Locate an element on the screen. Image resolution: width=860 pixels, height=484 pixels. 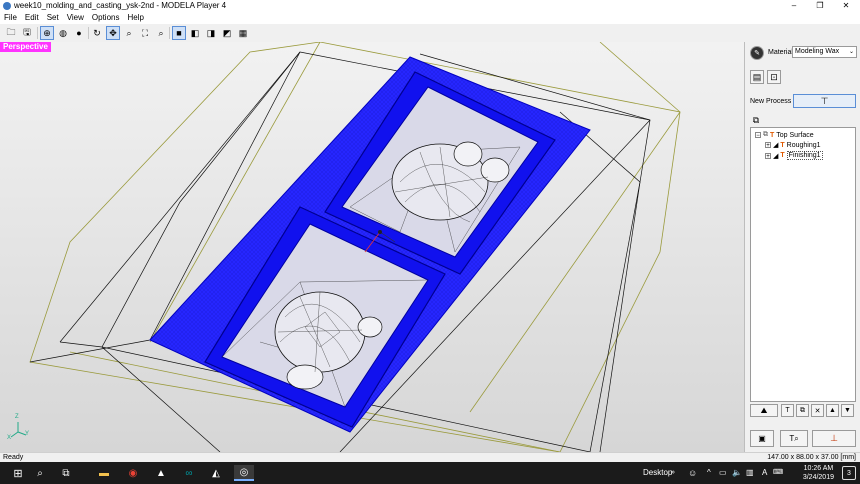
task-view-icon: ⧉ is located at coordinates (66, 473).